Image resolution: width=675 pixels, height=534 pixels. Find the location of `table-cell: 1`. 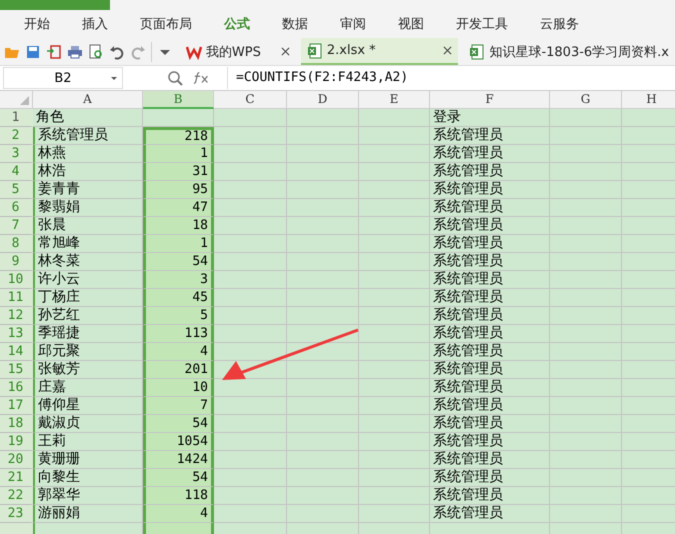

table-cell: 1 is located at coordinates (178, 244).